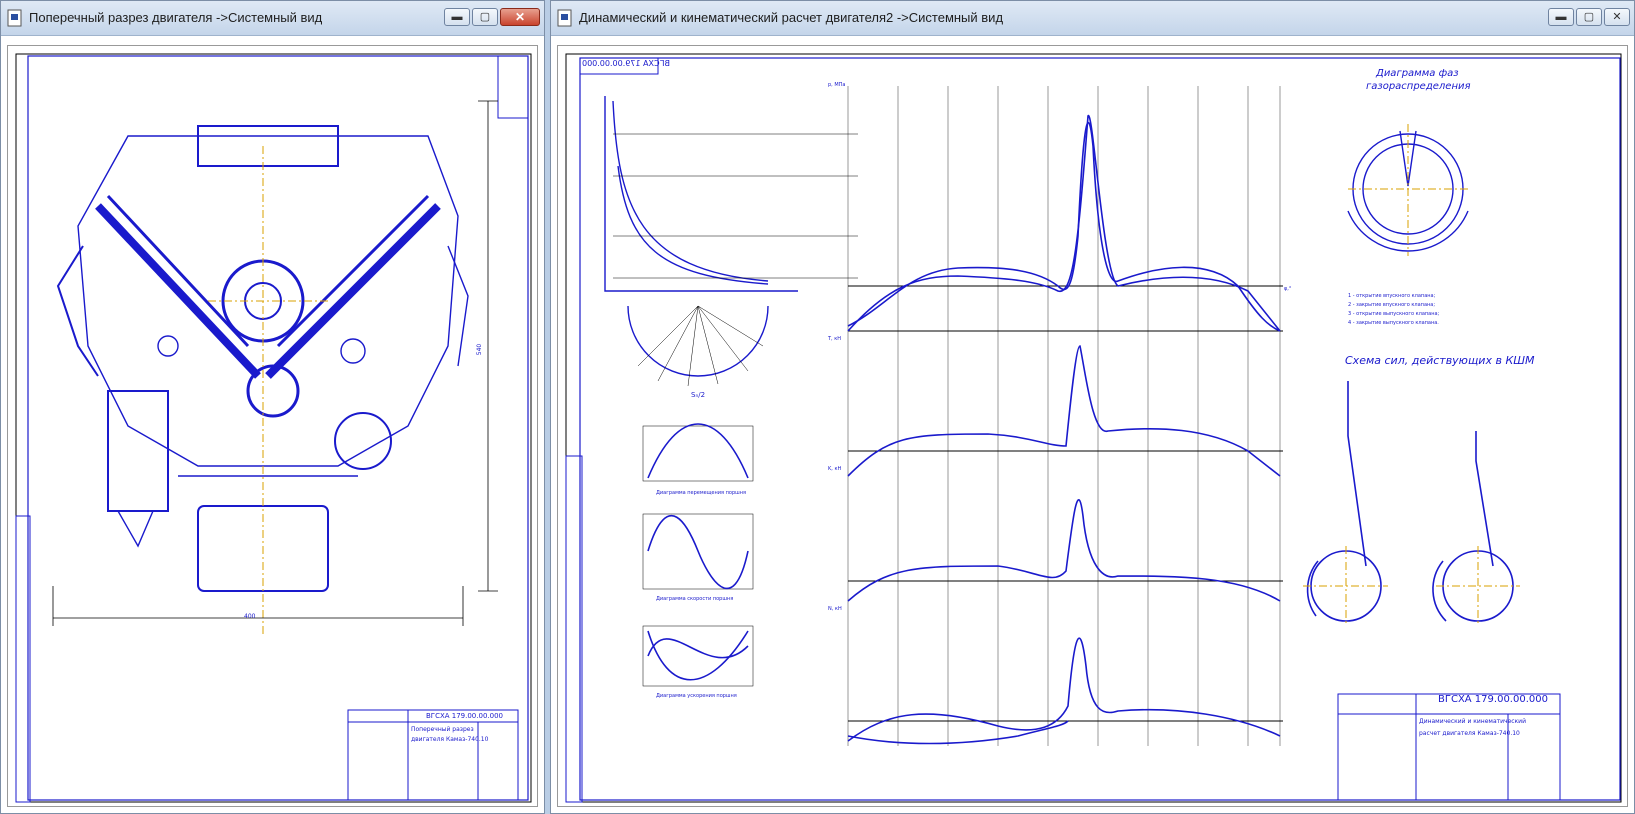 The image size is (1635, 814). What do you see at coordinates (250, 616) in the screenshot?
I see `dimension-width: 400` at bounding box center [250, 616].